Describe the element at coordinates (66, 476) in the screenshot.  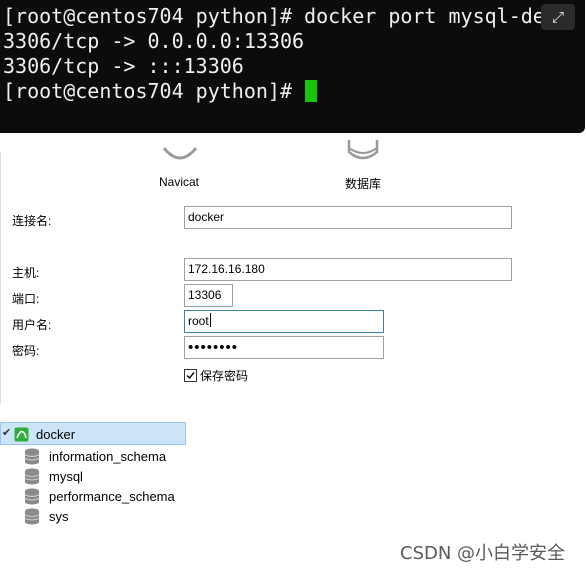
I see `database-label: mysql` at that location.